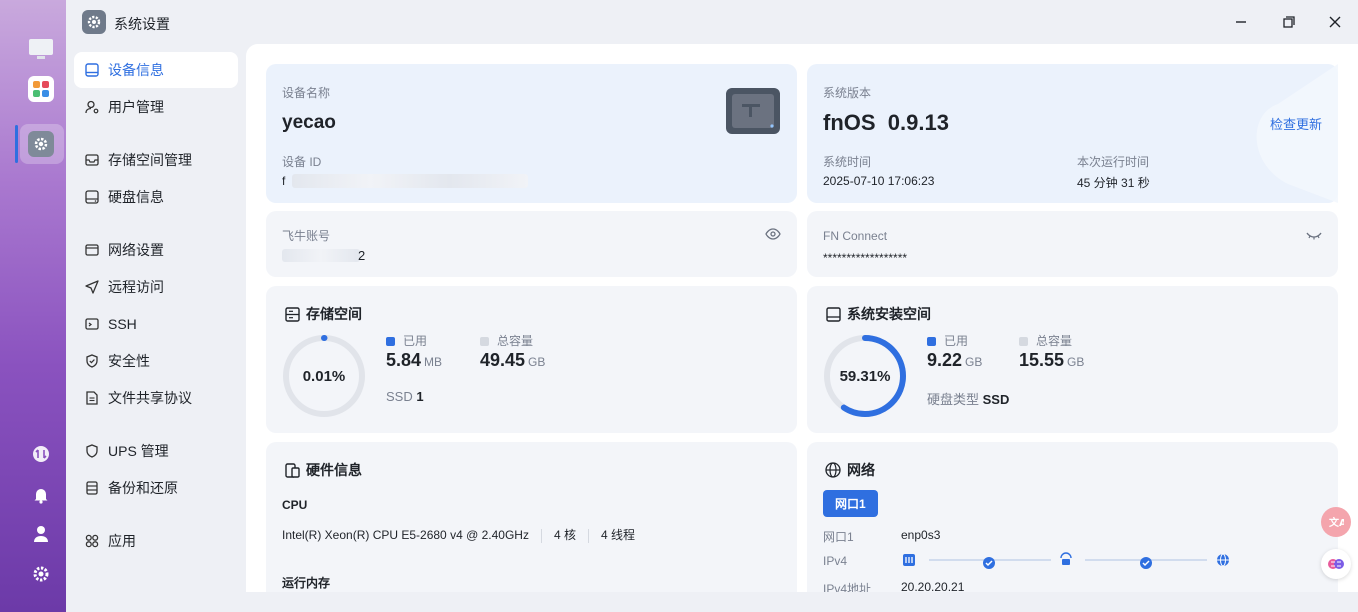 This screenshot has width=1358, height=612. I want to click on send-icon, so click(92, 287).